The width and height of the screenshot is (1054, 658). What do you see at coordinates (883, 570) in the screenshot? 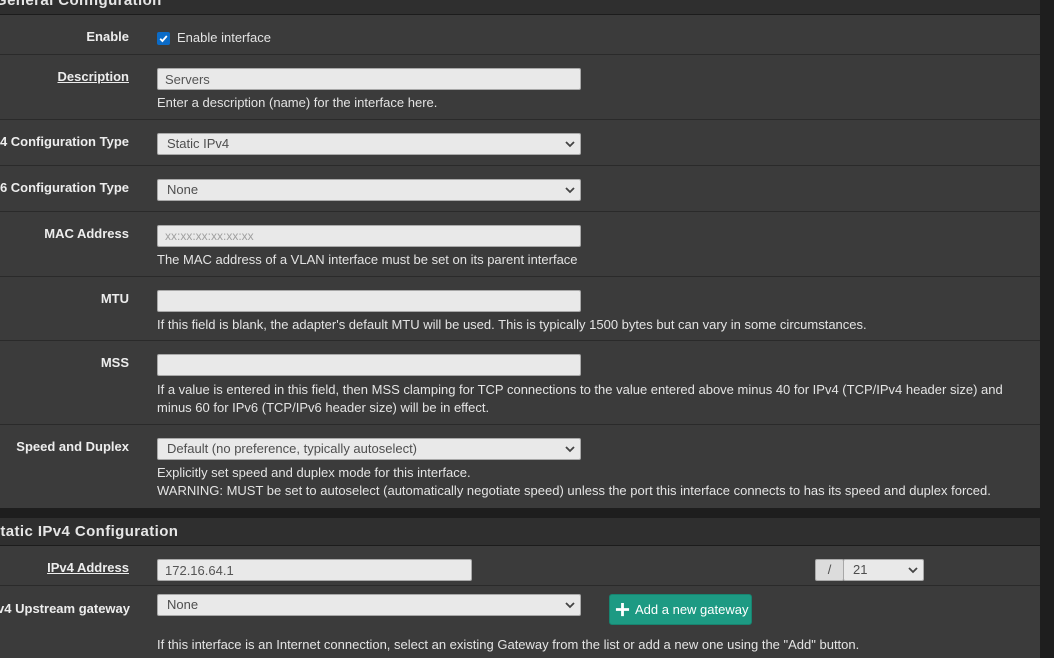
I see `cidr-select: 21` at bounding box center [883, 570].